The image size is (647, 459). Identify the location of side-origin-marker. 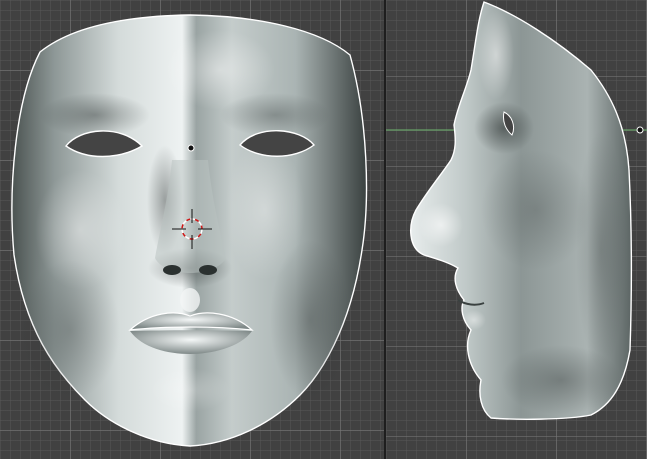
(640, 130).